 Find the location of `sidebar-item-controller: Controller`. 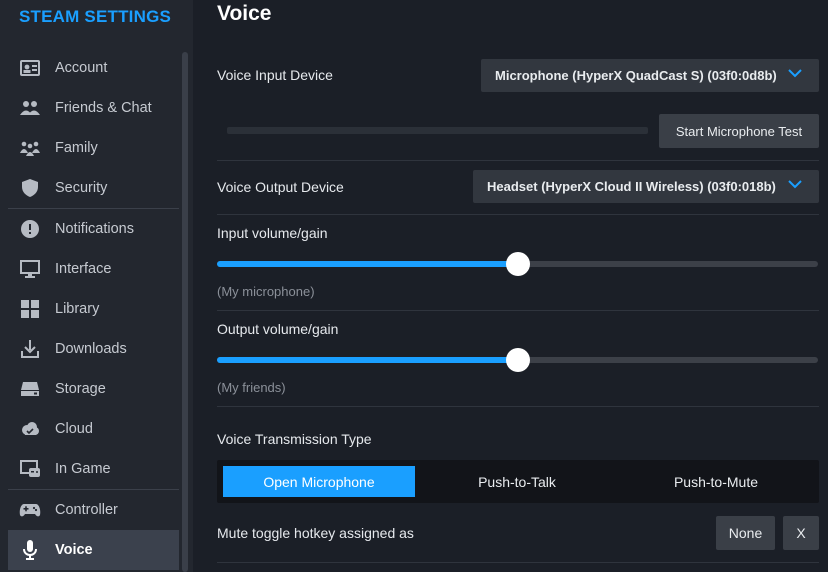

sidebar-item-controller: Controller is located at coordinates (93, 510).